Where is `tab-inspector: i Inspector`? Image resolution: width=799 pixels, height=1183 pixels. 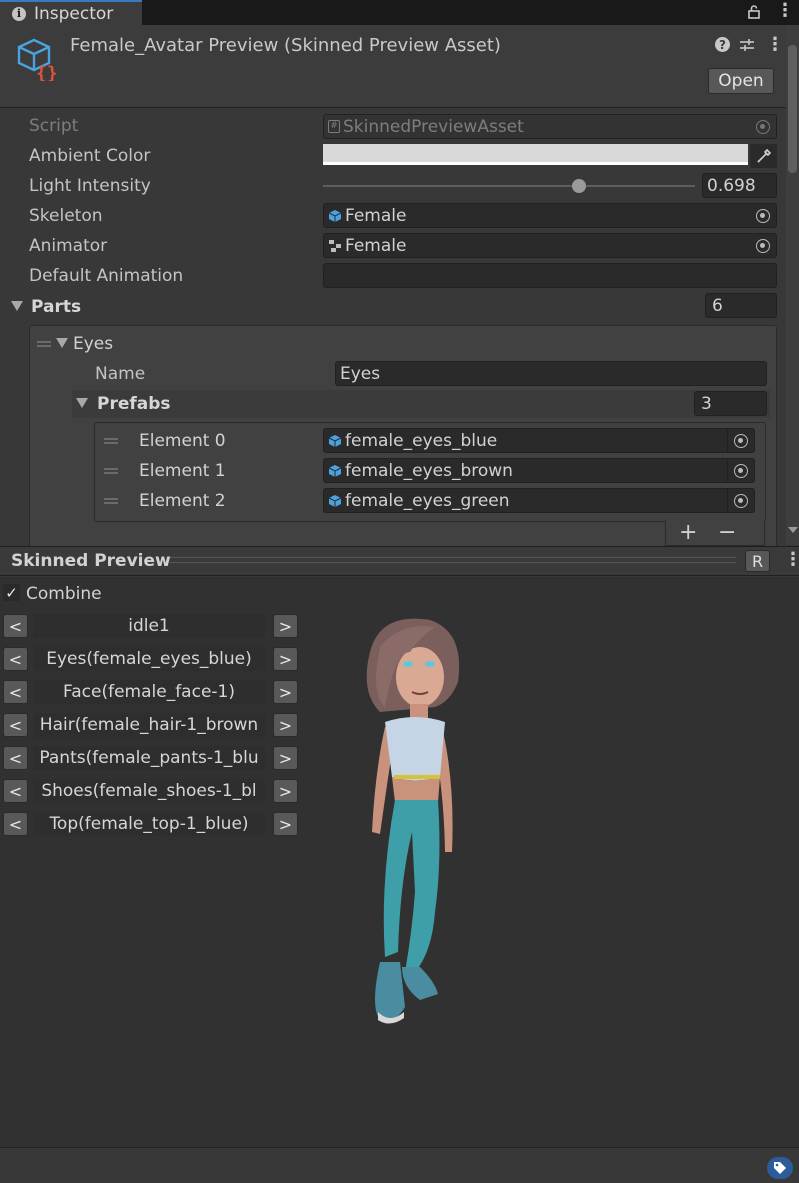 tab-inspector: i Inspector is located at coordinates (71, 12).